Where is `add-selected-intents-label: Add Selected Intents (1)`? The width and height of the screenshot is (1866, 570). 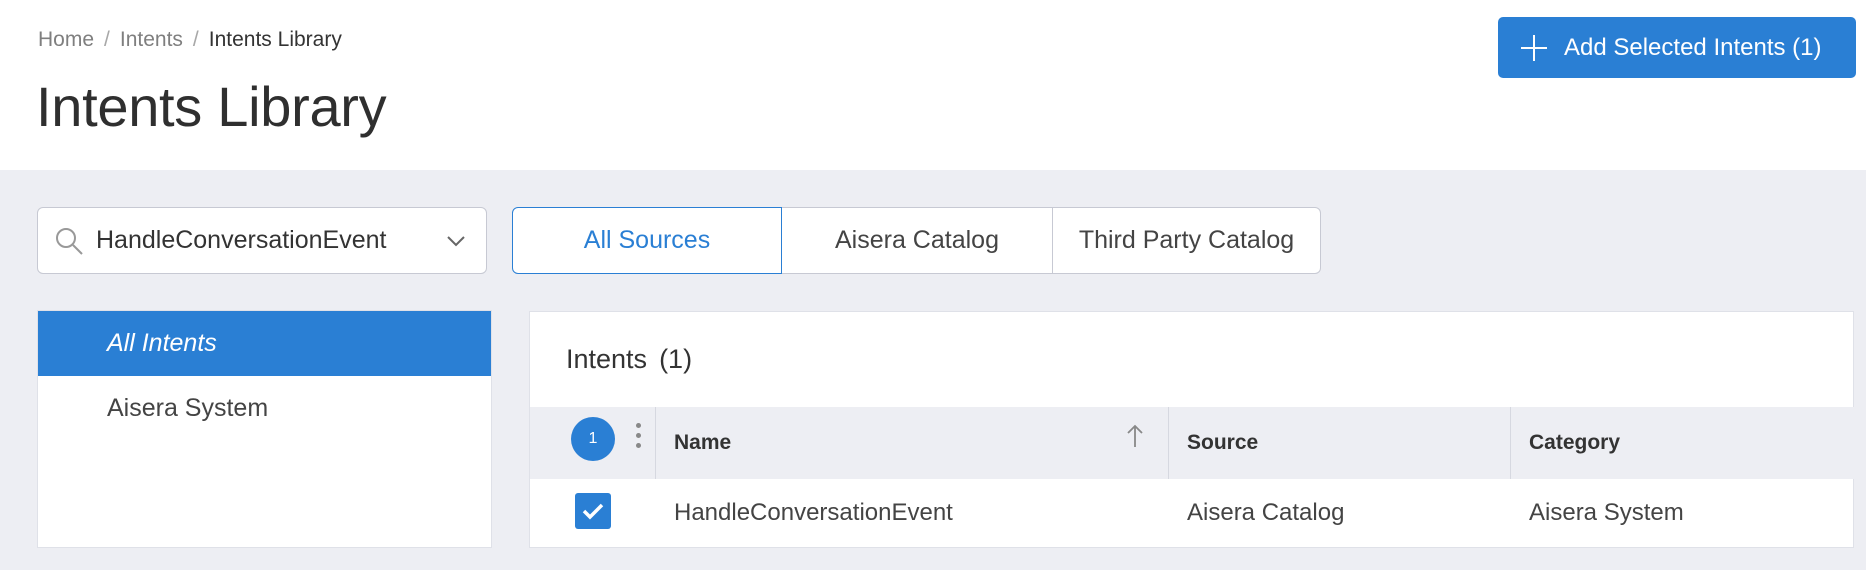
add-selected-intents-label: Add Selected Intents (1) is located at coordinates (1693, 47).